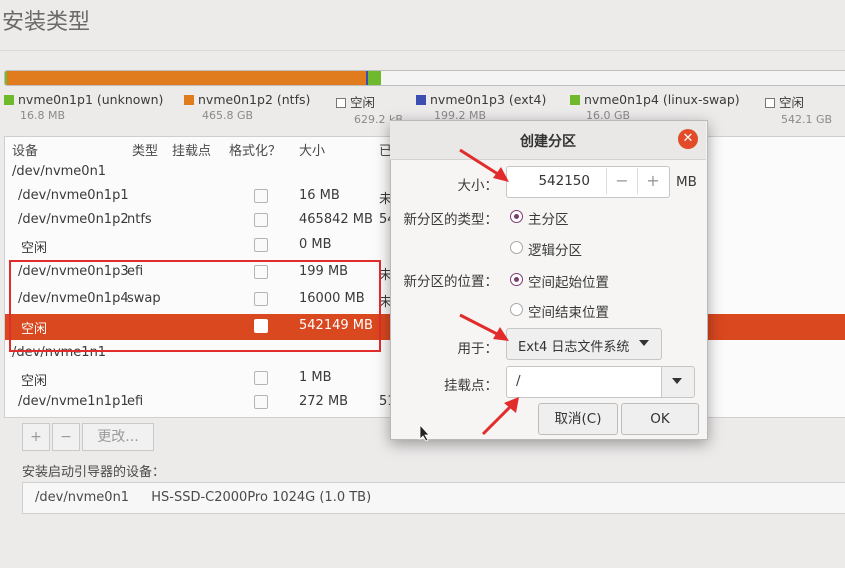 This screenshot has height=568, width=845. I want to click on col-format-header: 格式化？, so click(255, 151).